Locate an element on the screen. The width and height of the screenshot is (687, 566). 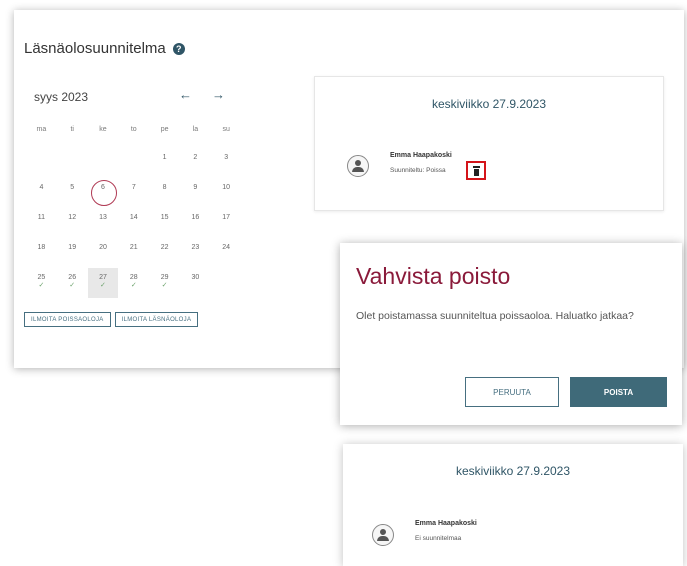
day-number: 12 is located at coordinates (72, 217).